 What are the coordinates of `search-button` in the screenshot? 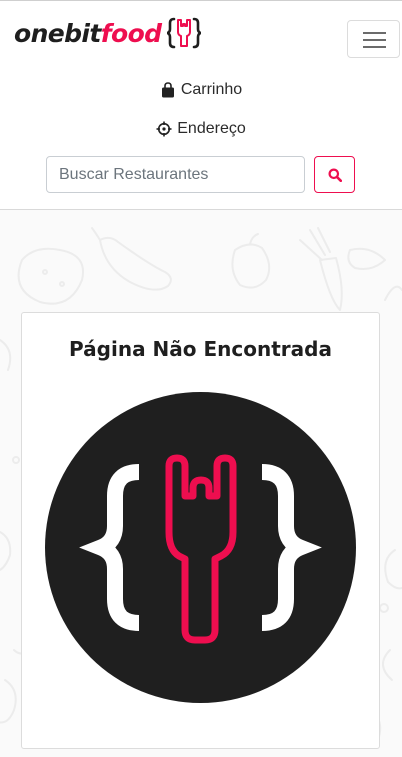 It's located at (334, 174).